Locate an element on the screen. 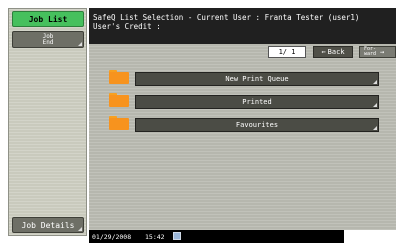 The image size is (396, 243). status-footer: 01/29/2008 15:42 is located at coordinates (216, 236).